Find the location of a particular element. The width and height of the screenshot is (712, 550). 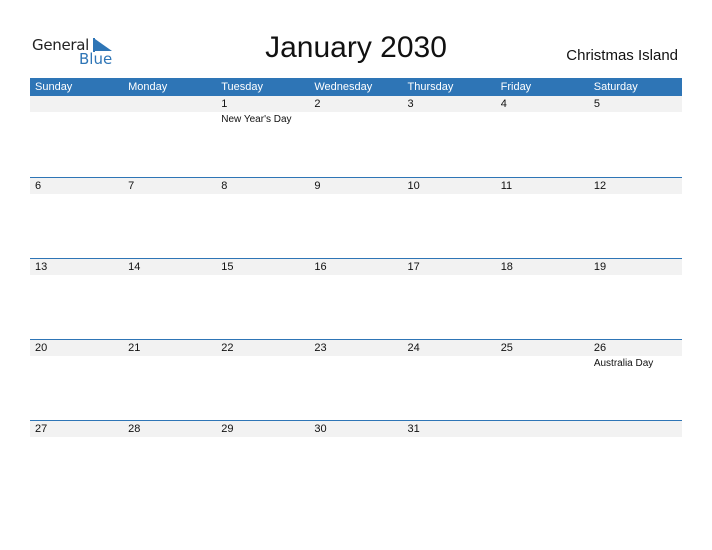

week-row: 6 7 8 9 10 11 12 is located at coordinates (356, 218).